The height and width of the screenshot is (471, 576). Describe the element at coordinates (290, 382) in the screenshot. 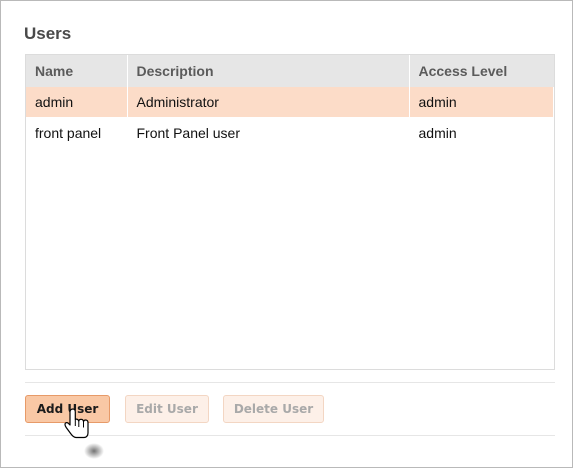

I see `divider` at that location.